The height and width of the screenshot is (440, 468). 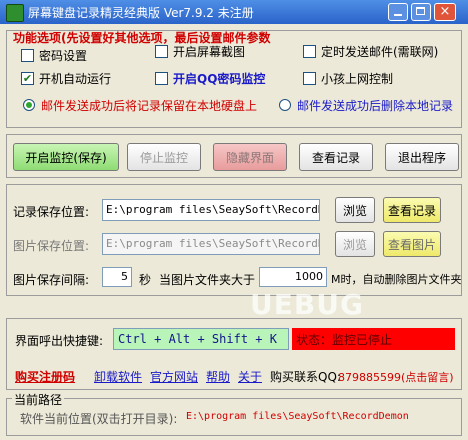 What do you see at coordinates (412, 244) in the screenshot?
I see `view-images-button: 查看图片` at bounding box center [412, 244].